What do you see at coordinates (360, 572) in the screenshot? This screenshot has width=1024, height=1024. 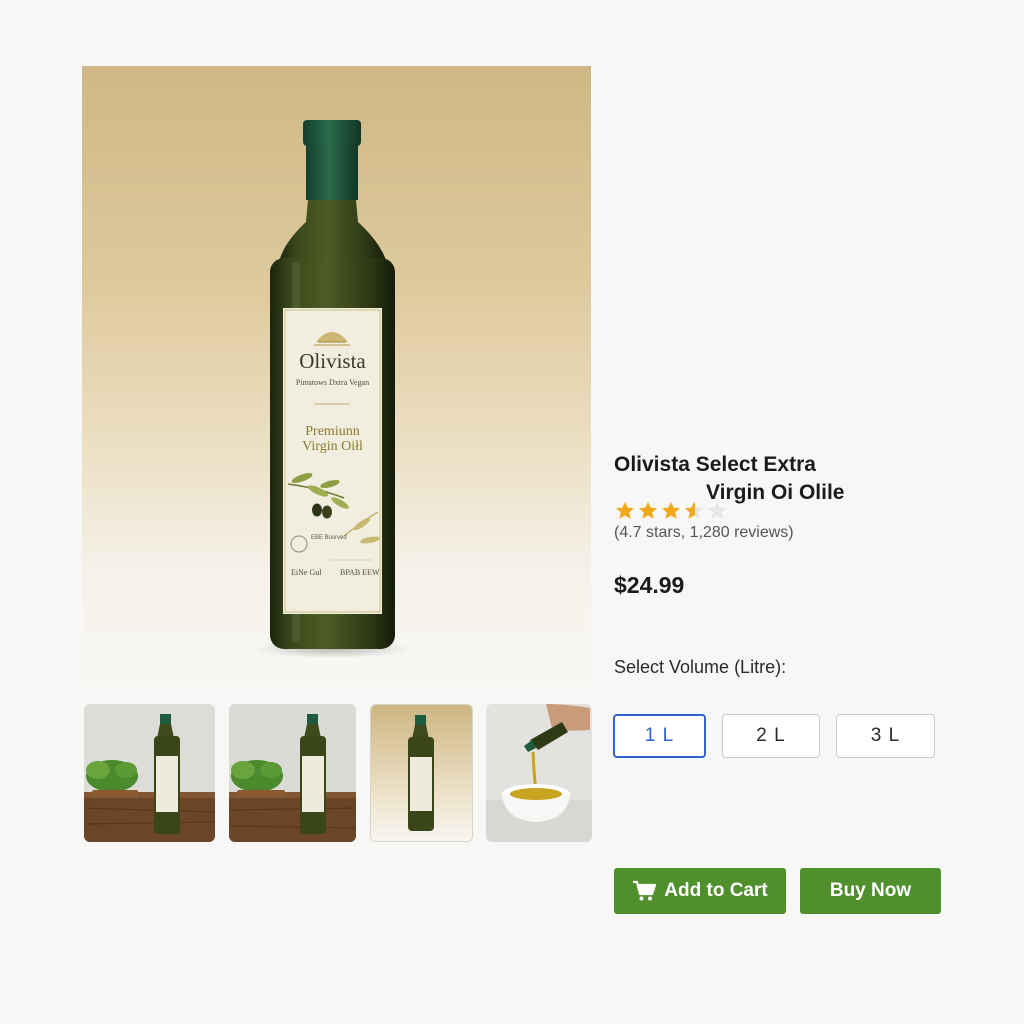 I see `label-bottom-right: BPAB EEW` at bounding box center [360, 572].